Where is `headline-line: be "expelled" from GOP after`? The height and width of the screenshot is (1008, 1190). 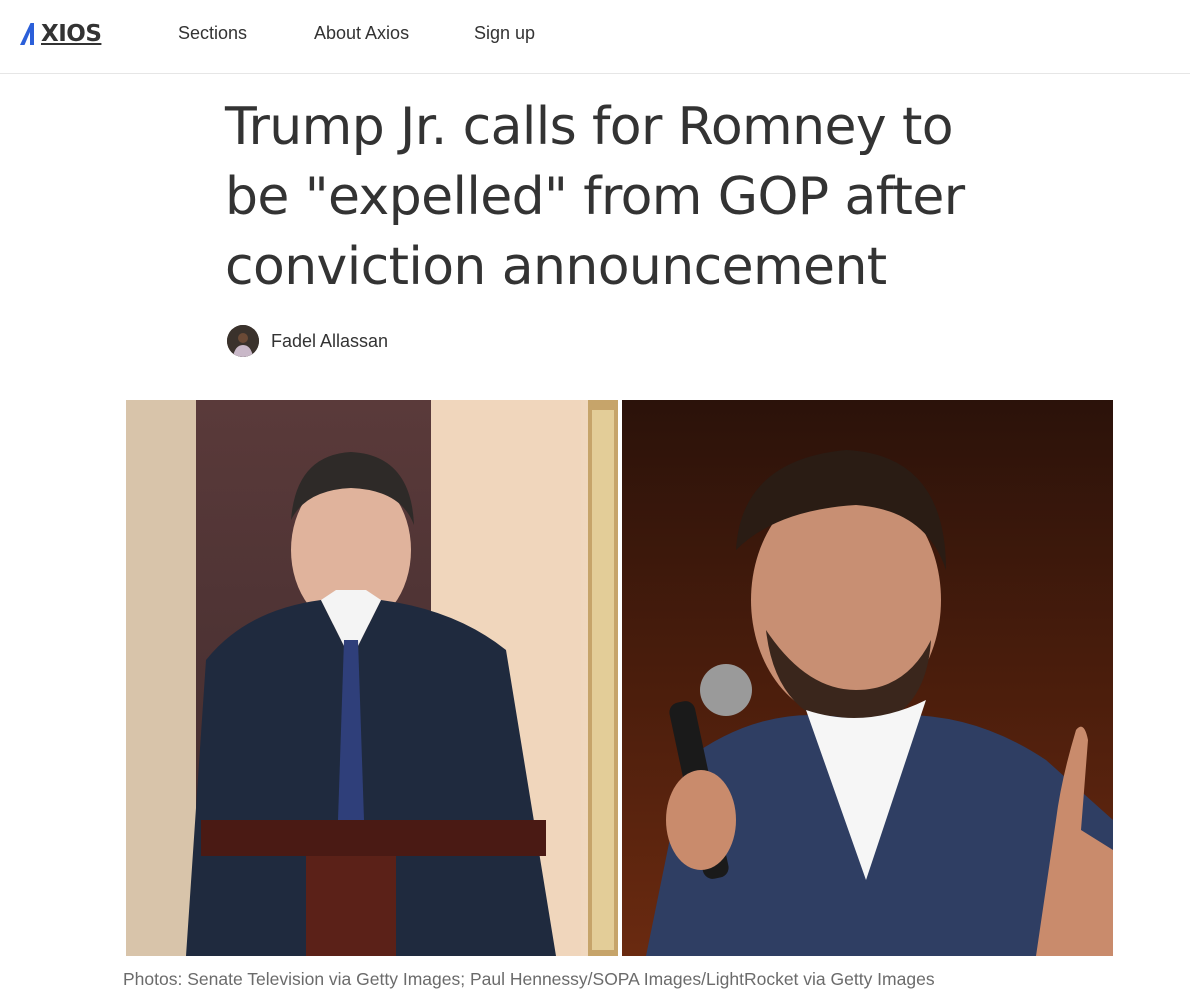 headline-line: be "expelled" from GOP after is located at coordinates (595, 197).